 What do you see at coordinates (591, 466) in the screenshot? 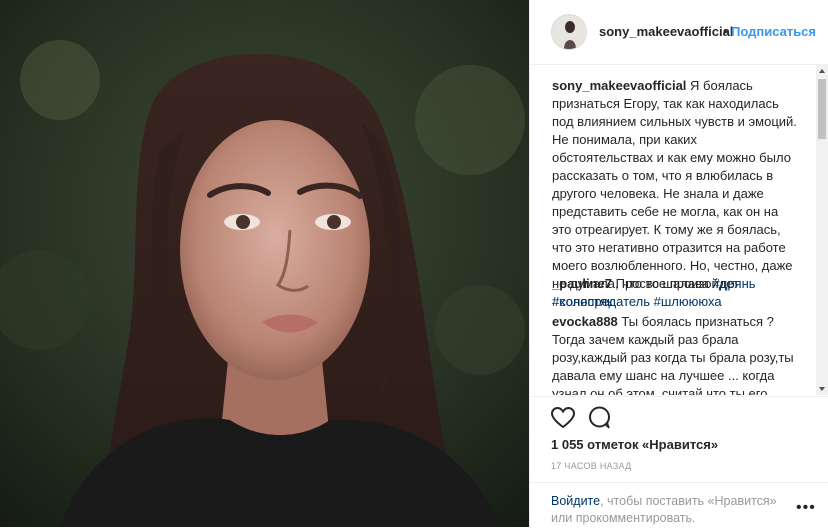
I see `post-timestamp: 17 ЧАСОВ НАЗАД` at bounding box center [591, 466].